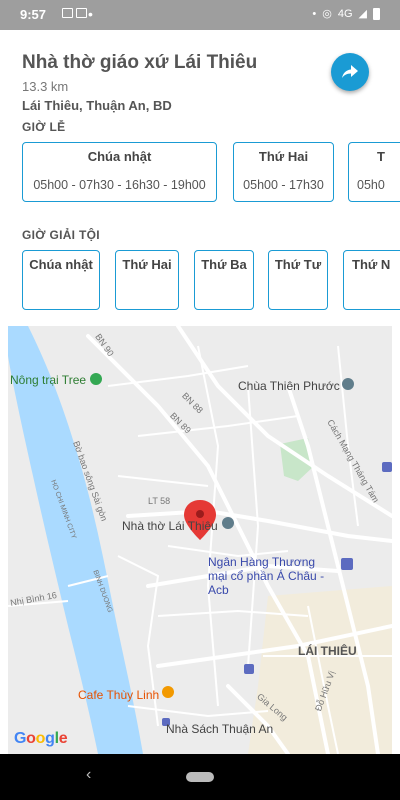 The height and width of the screenshot is (800, 400). I want to click on share-arrow-icon, so click(350, 71).